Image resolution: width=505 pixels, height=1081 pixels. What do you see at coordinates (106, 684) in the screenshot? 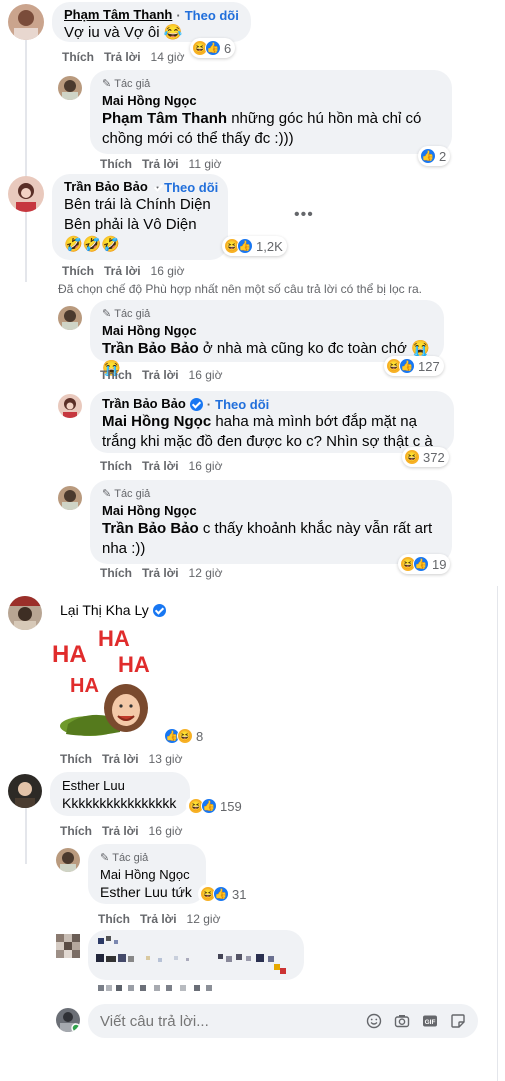
I see `haha-sticker: HA HA HA HA` at bounding box center [106, 684].